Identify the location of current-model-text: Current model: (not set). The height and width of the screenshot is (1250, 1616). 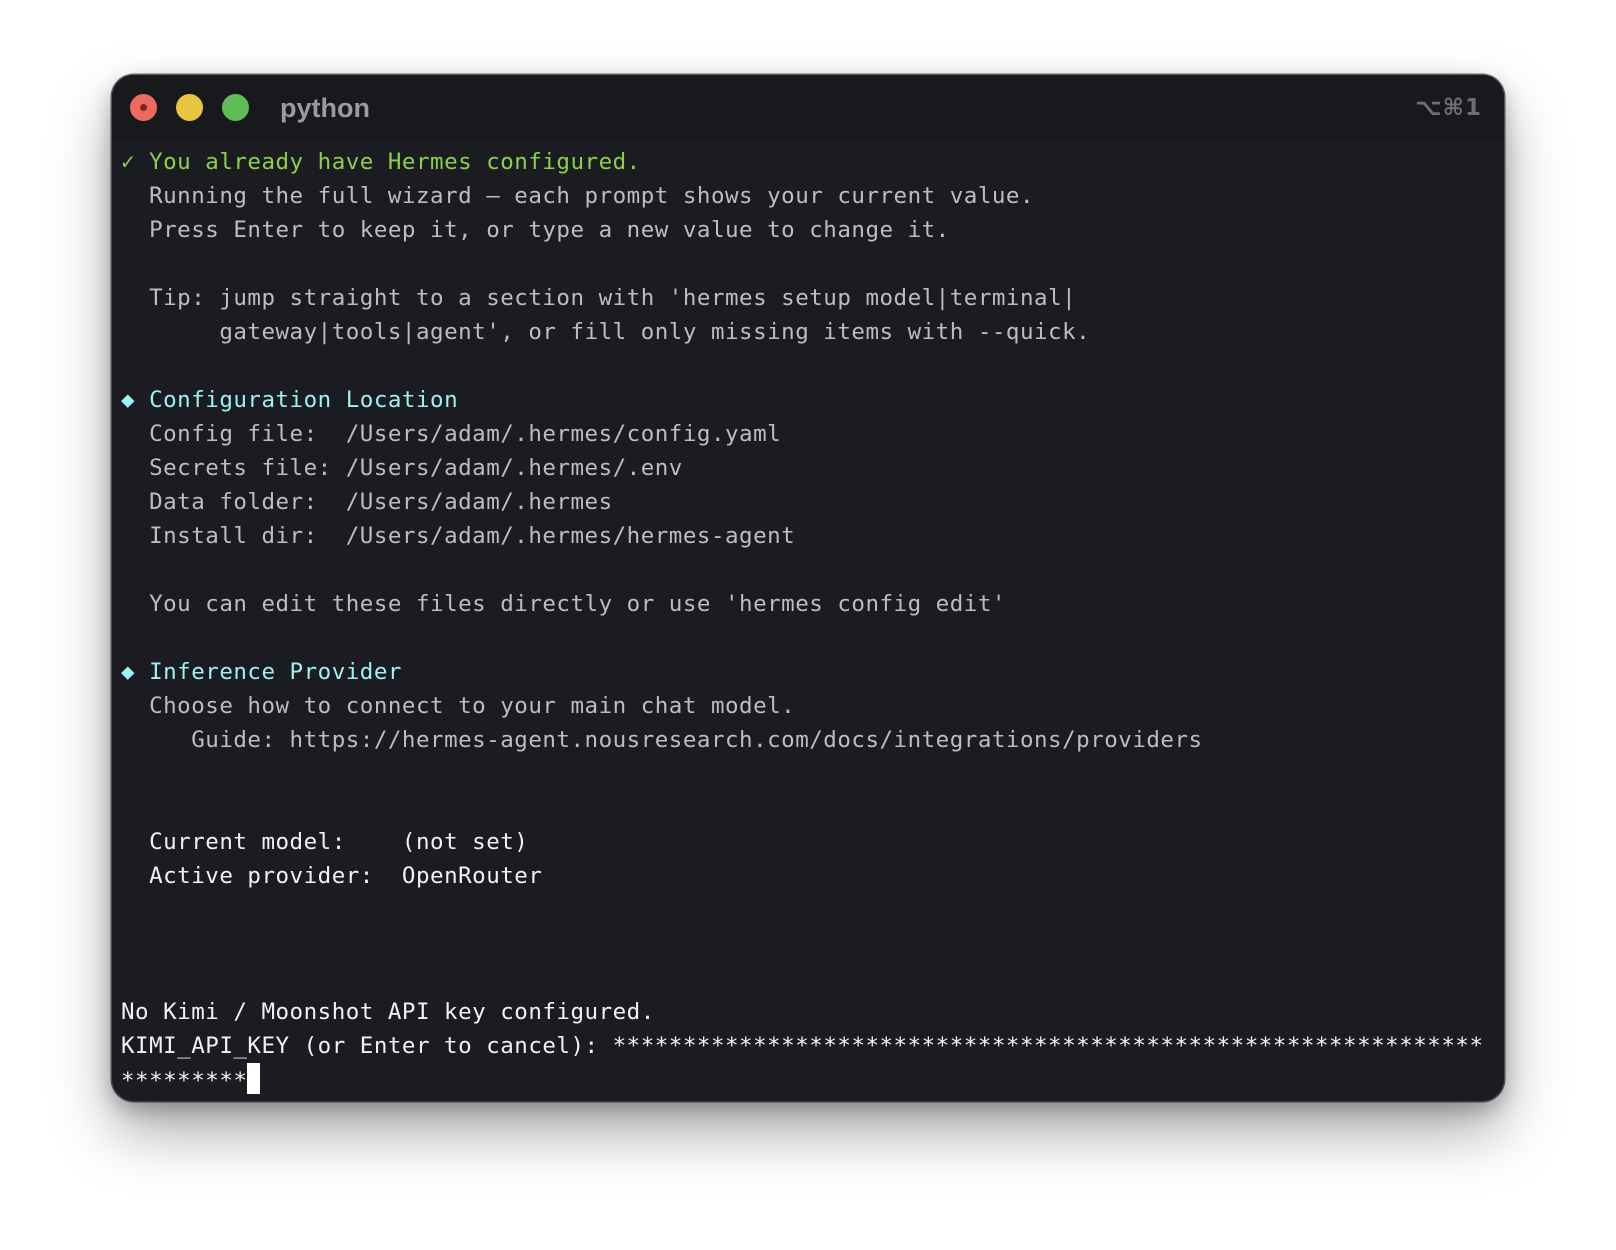
(339, 842).